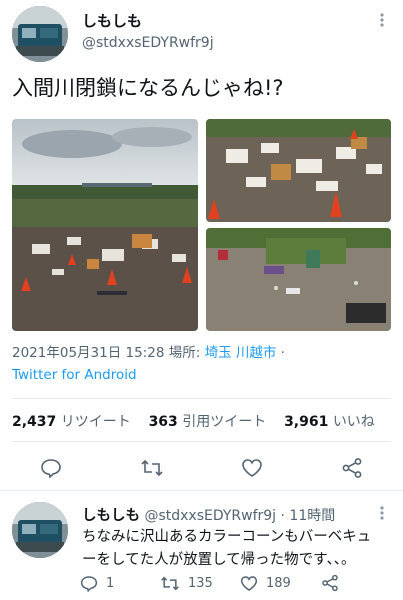 Image resolution: width=403 pixels, height=600 pixels. What do you see at coordinates (74, 375) in the screenshot?
I see `tweet-source: Twitter for Android` at bounding box center [74, 375].